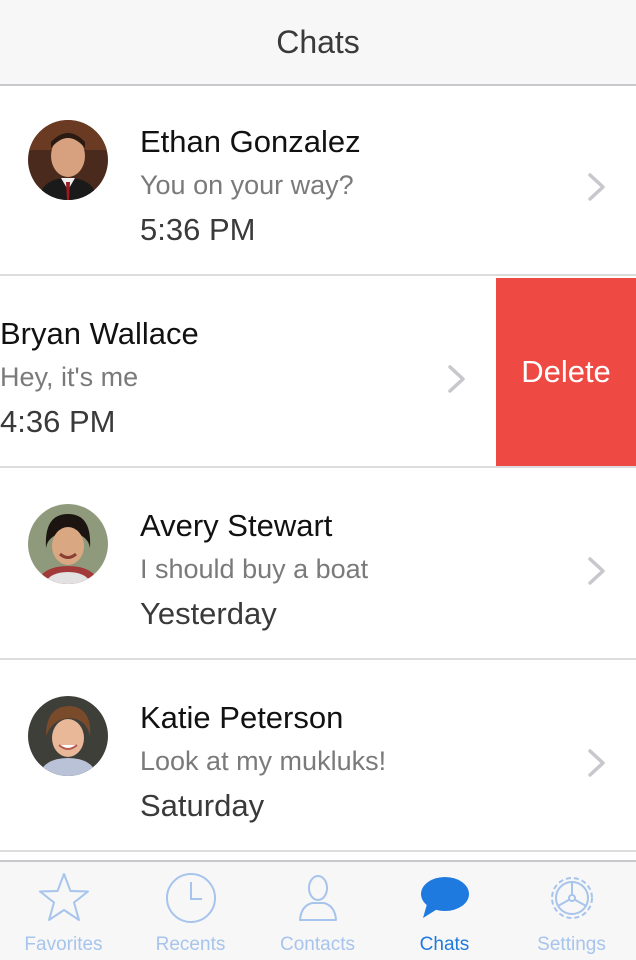  I want to click on contact-name: Katie Peterson, so click(242, 717).